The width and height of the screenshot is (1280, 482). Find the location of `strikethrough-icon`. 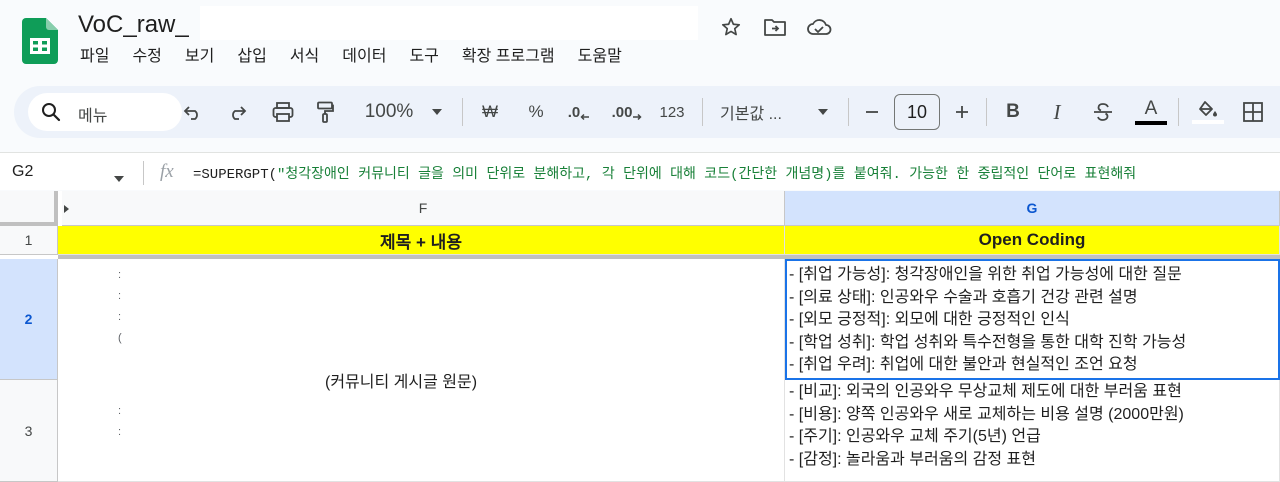

strikethrough-icon is located at coordinates (1103, 112).